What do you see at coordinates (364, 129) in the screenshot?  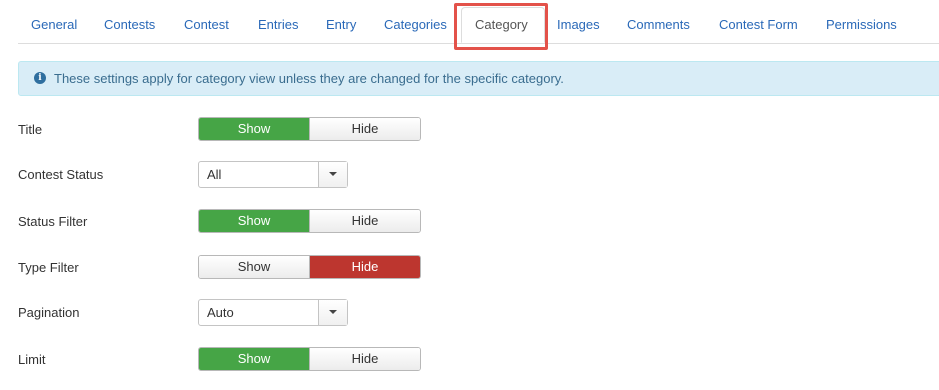 I see `title-hide-button: Hide` at bounding box center [364, 129].